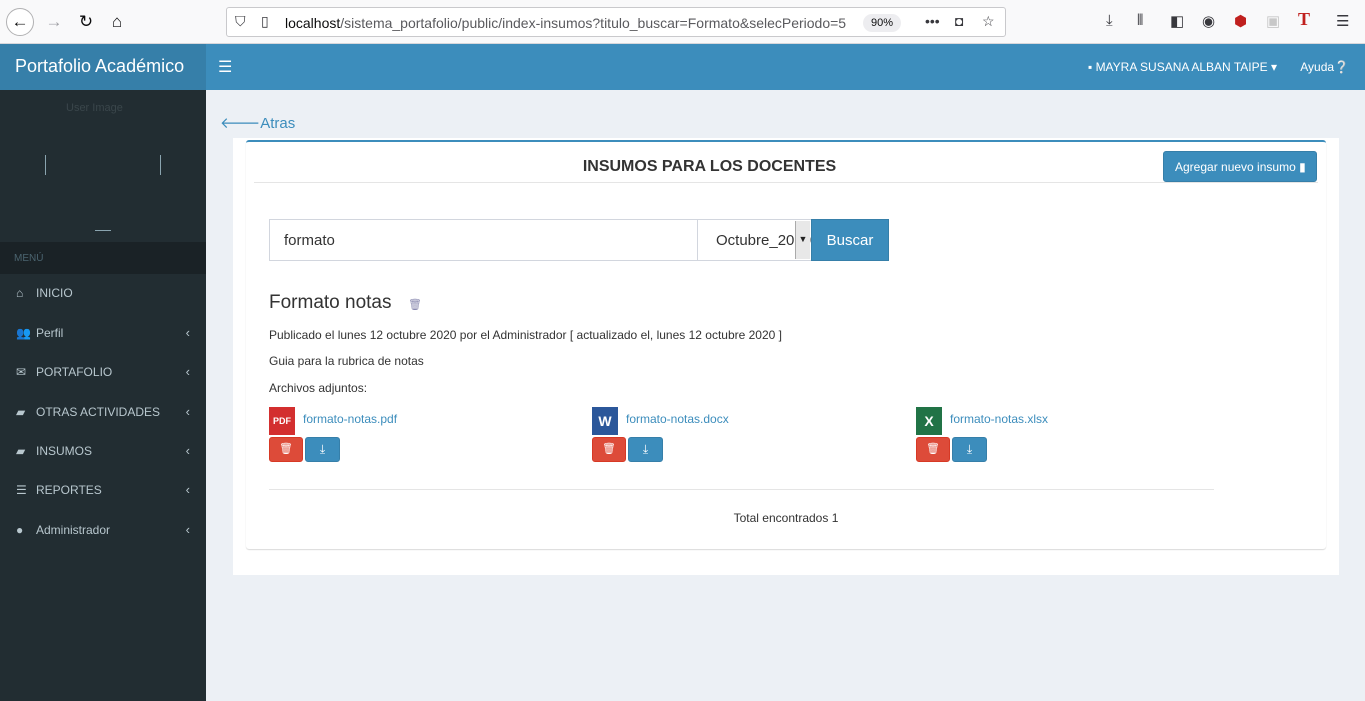 Image resolution: width=1365 pixels, height=701 pixels. Describe the element at coordinates (802, 240) in the screenshot. I see `select-arrow-icon: ▼` at that location.